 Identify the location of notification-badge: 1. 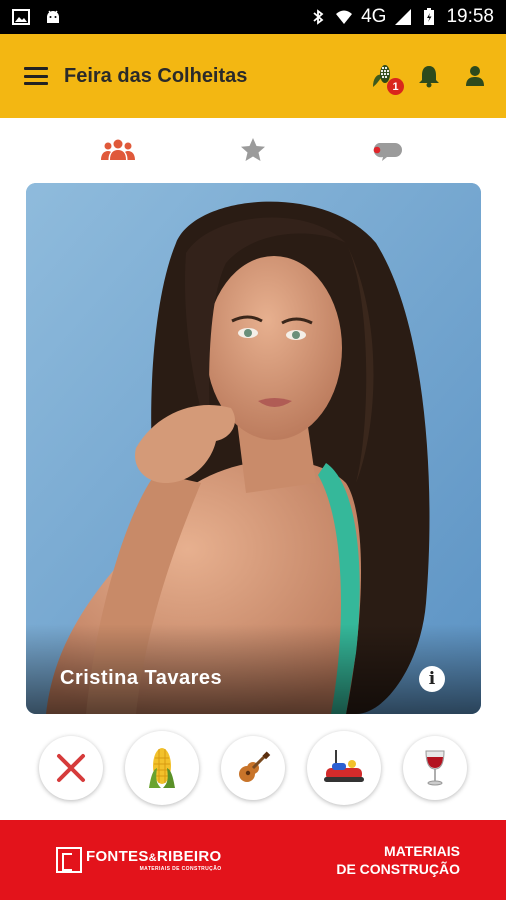
(395, 86).